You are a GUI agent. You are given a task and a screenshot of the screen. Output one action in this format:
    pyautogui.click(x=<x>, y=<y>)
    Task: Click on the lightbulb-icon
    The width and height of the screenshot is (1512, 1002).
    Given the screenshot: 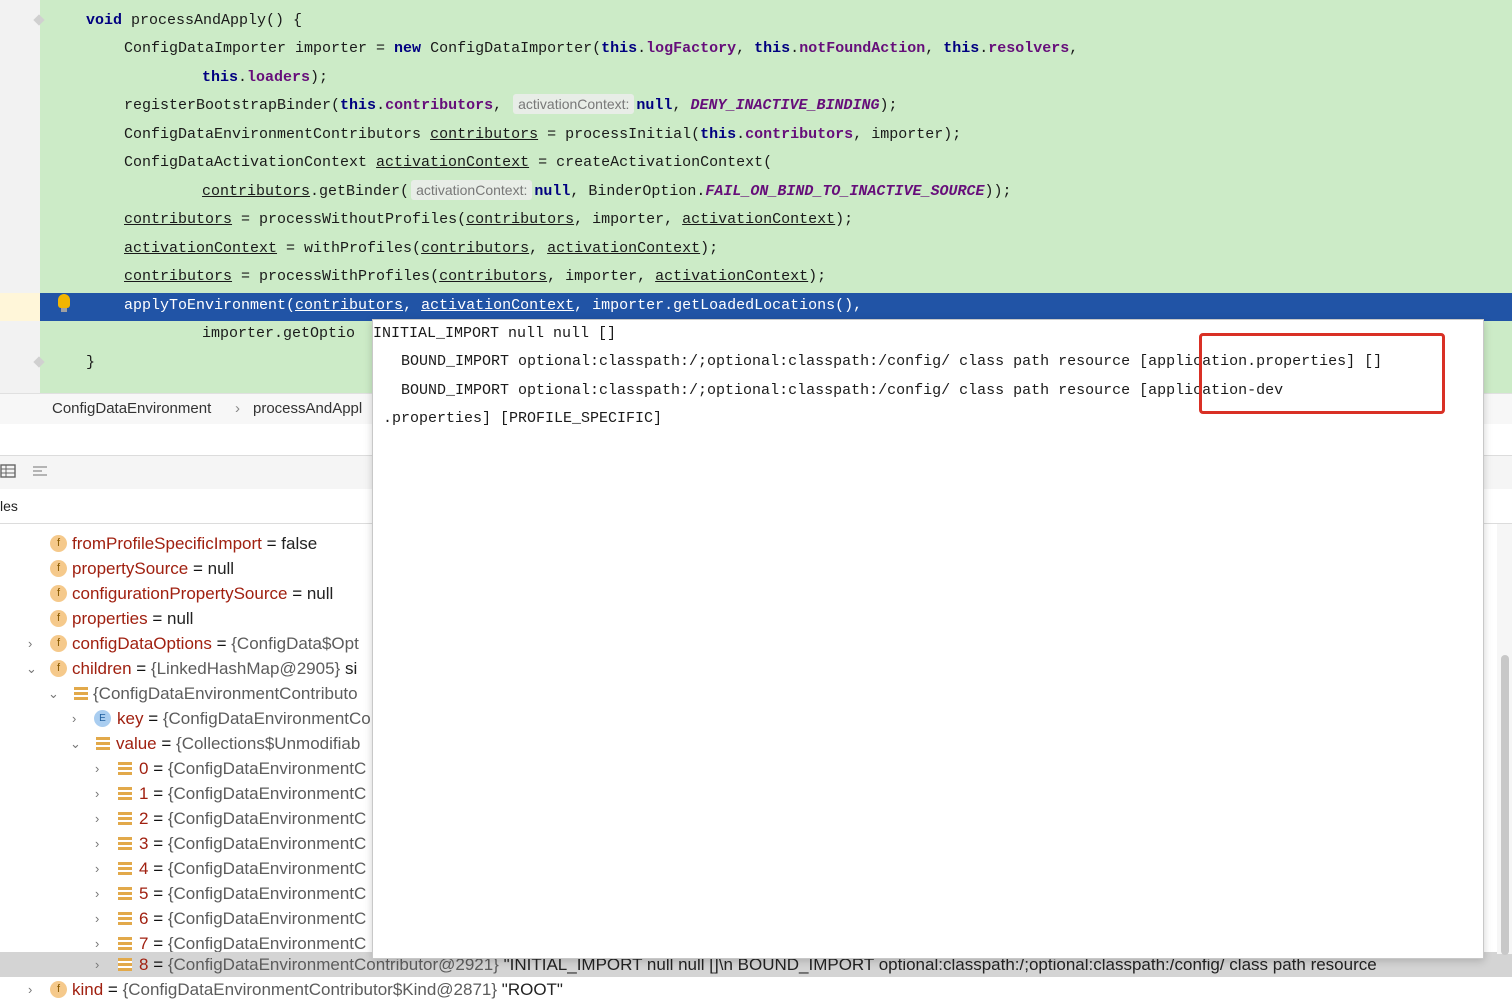 What is the action you would take?
    pyautogui.click(x=64, y=303)
    